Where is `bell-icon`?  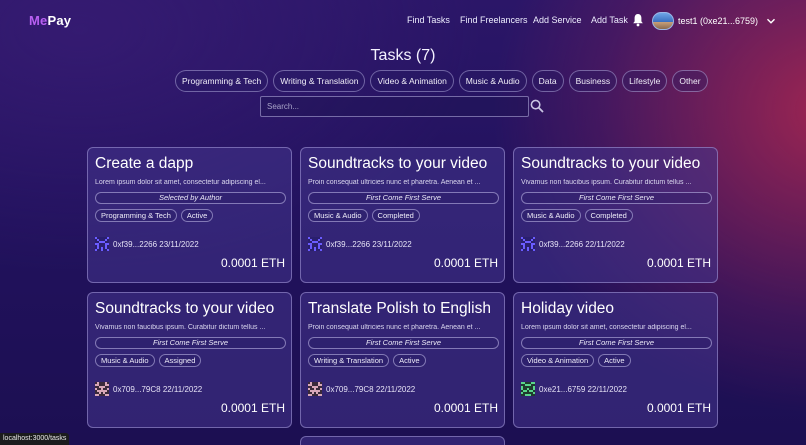
bell-icon is located at coordinates (638, 20).